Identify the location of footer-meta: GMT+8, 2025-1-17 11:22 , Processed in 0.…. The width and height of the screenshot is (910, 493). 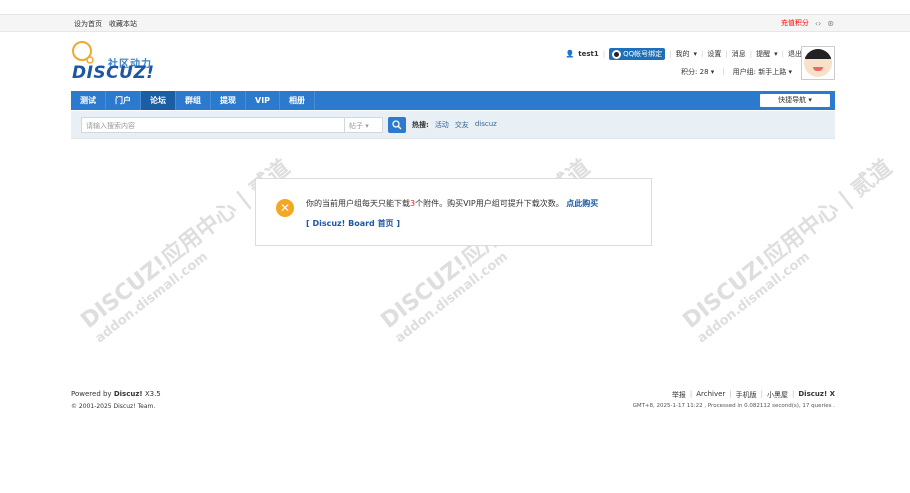
(733, 406).